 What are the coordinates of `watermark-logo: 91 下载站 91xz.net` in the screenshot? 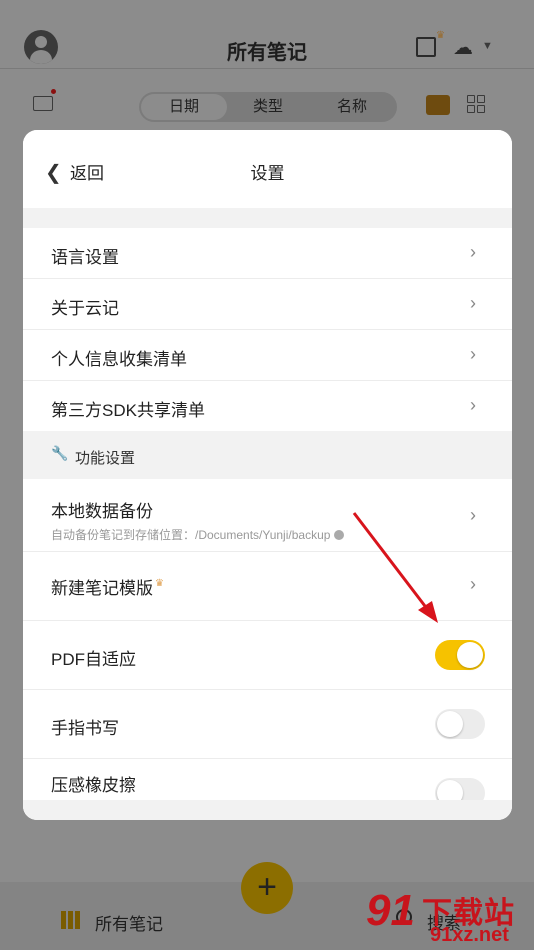 It's located at (447, 917).